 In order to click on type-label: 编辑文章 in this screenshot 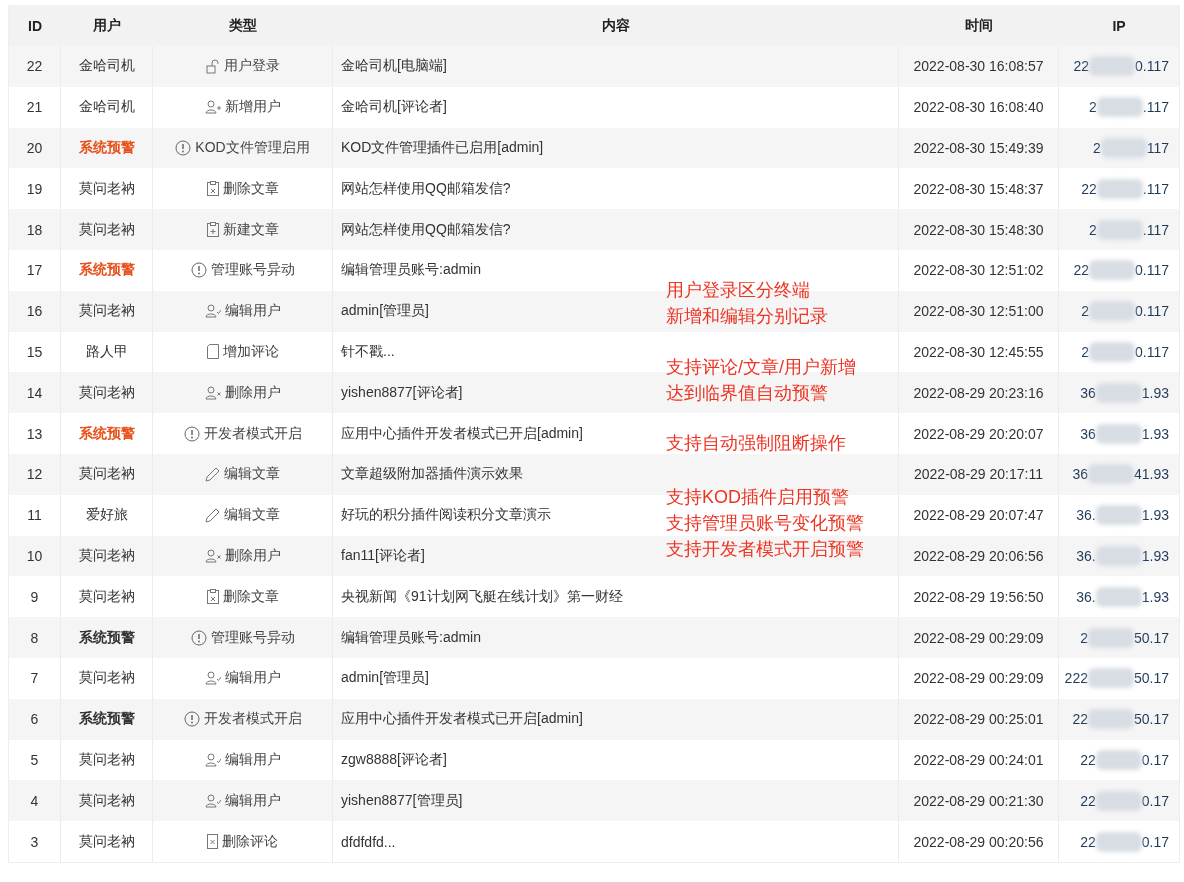, I will do `click(252, 515)`.